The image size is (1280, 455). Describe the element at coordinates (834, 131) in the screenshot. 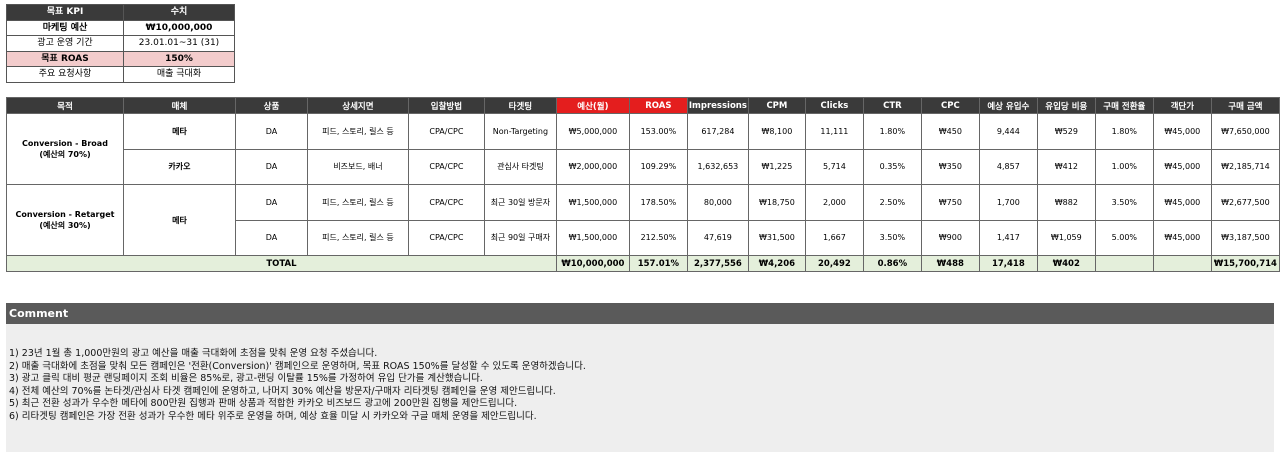

I see `clicks-cell: 11,111` at that location.